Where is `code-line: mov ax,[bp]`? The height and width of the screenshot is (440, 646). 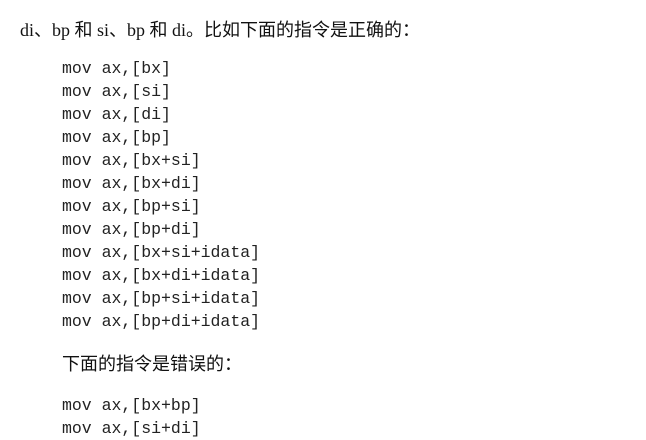
code-line: mov ax,[bp] is located at coordinates (116, 137).